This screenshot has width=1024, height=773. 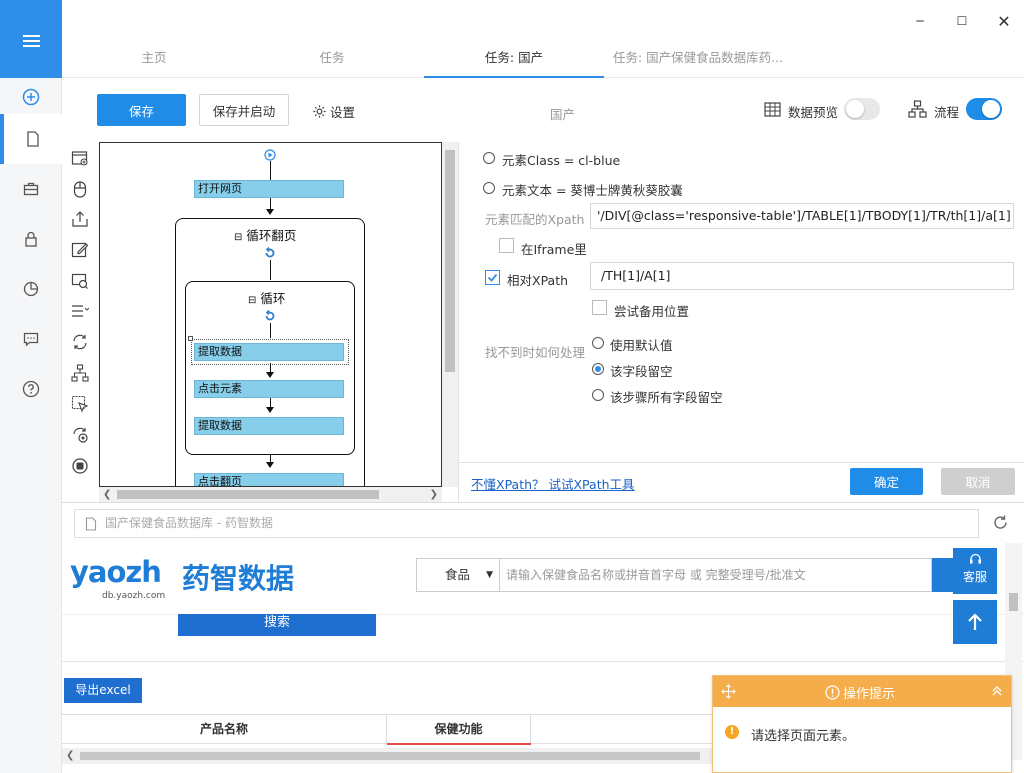 What do you see at coordinates (543, 110) in the screenshot?
I see `toolbar: 保存 保存并启动 设置 国产 数据预览 流程` at bounding box center [543, 110].